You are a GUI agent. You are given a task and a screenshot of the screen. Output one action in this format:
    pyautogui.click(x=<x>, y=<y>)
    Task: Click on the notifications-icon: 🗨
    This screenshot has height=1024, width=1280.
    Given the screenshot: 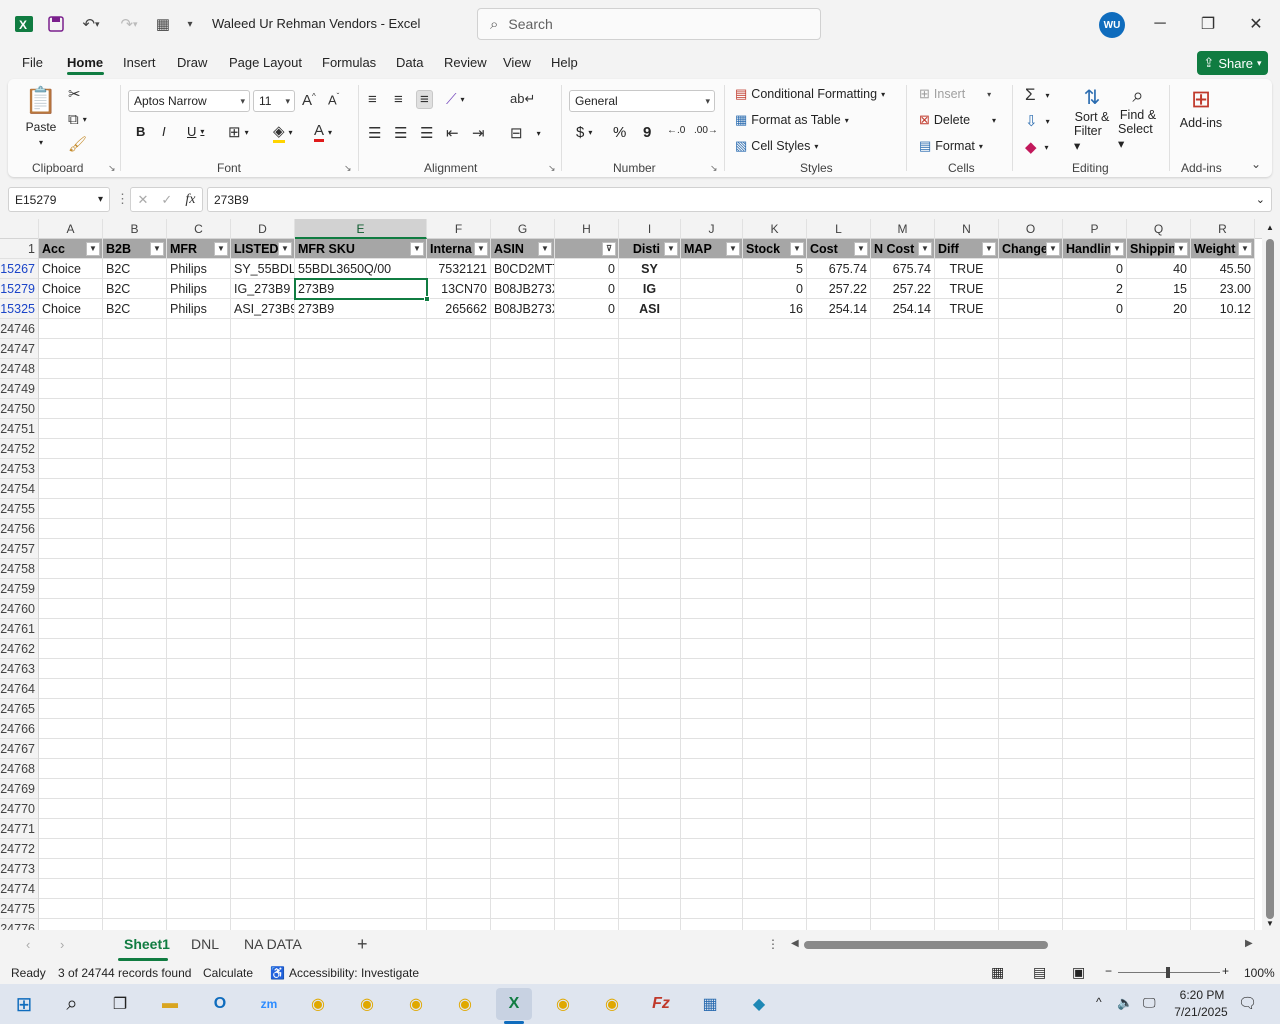 What is the action you would take?
    pyautogui.click(x=1247, y=1003)
    